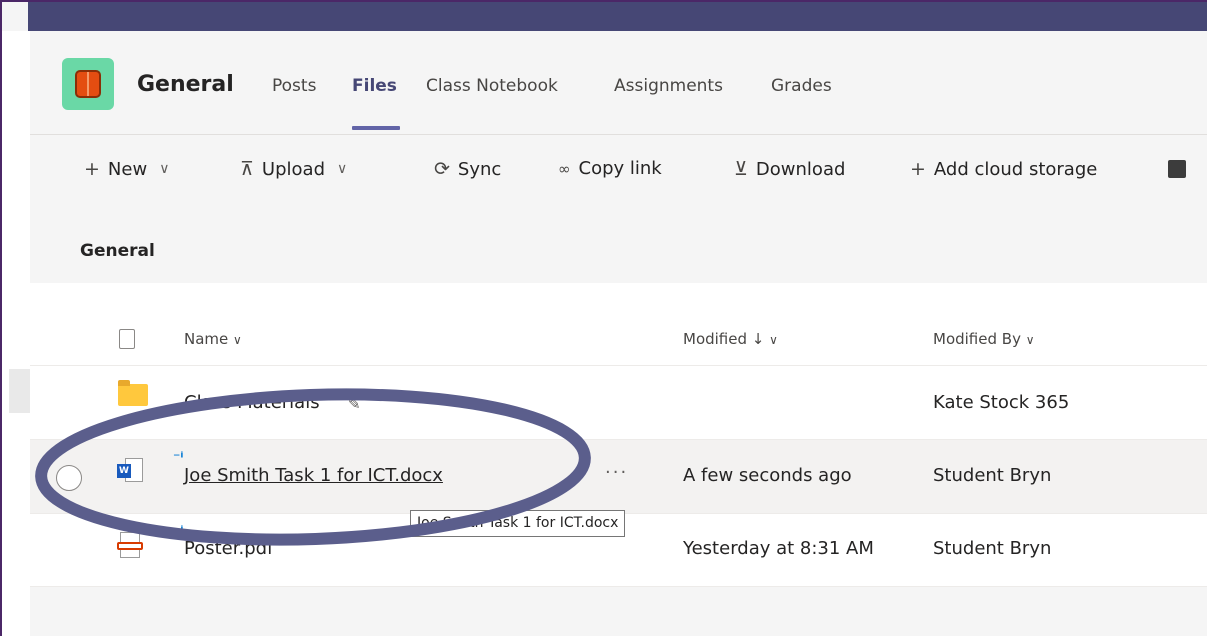 The image size is (1207, 636). Describe the element at coordinates (492, 86) in the screenshot. I see `tab-class-notebook: Class Notebook` at that location.